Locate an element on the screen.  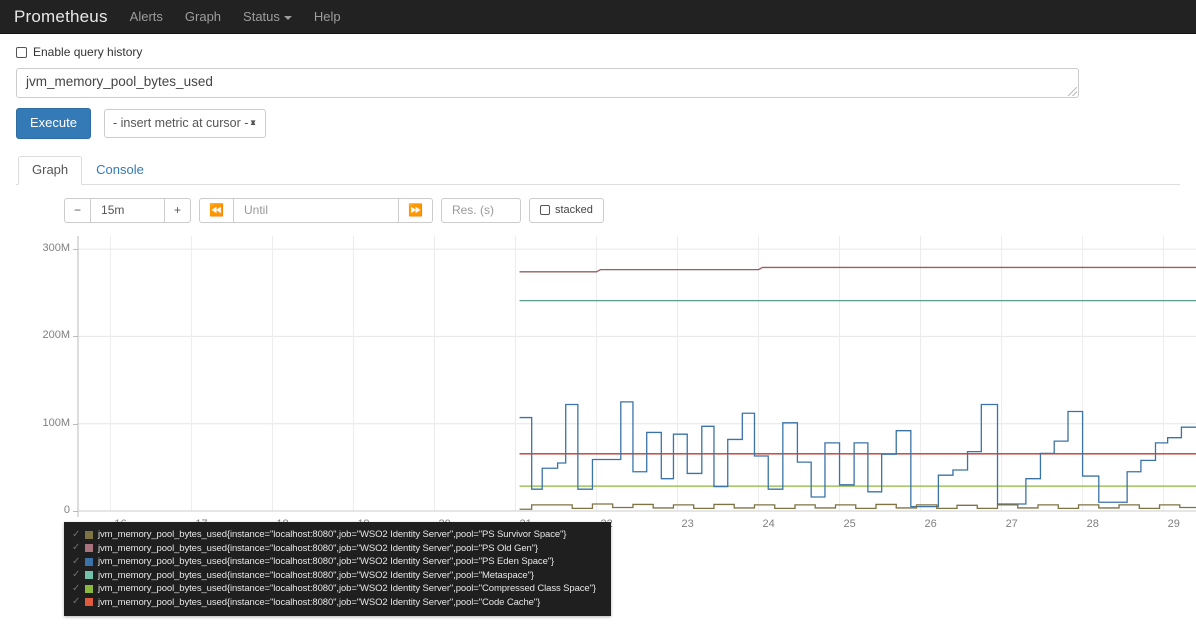
query-history-checkbox is located at coordinates (21, 52).